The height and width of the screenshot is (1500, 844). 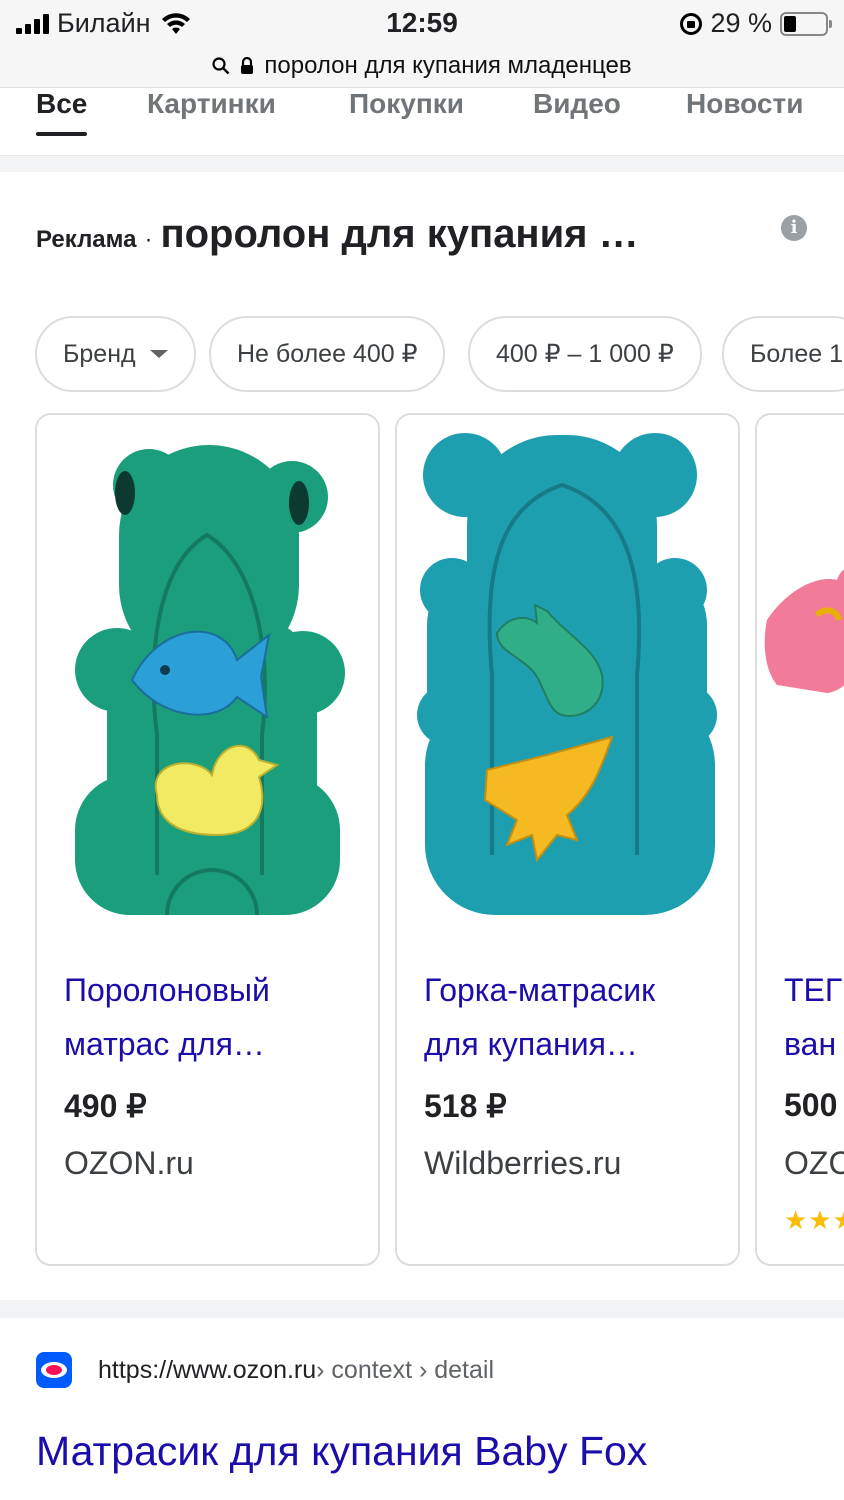 I want to click on product-image-teal-sponge, so click(x=567, y=675).